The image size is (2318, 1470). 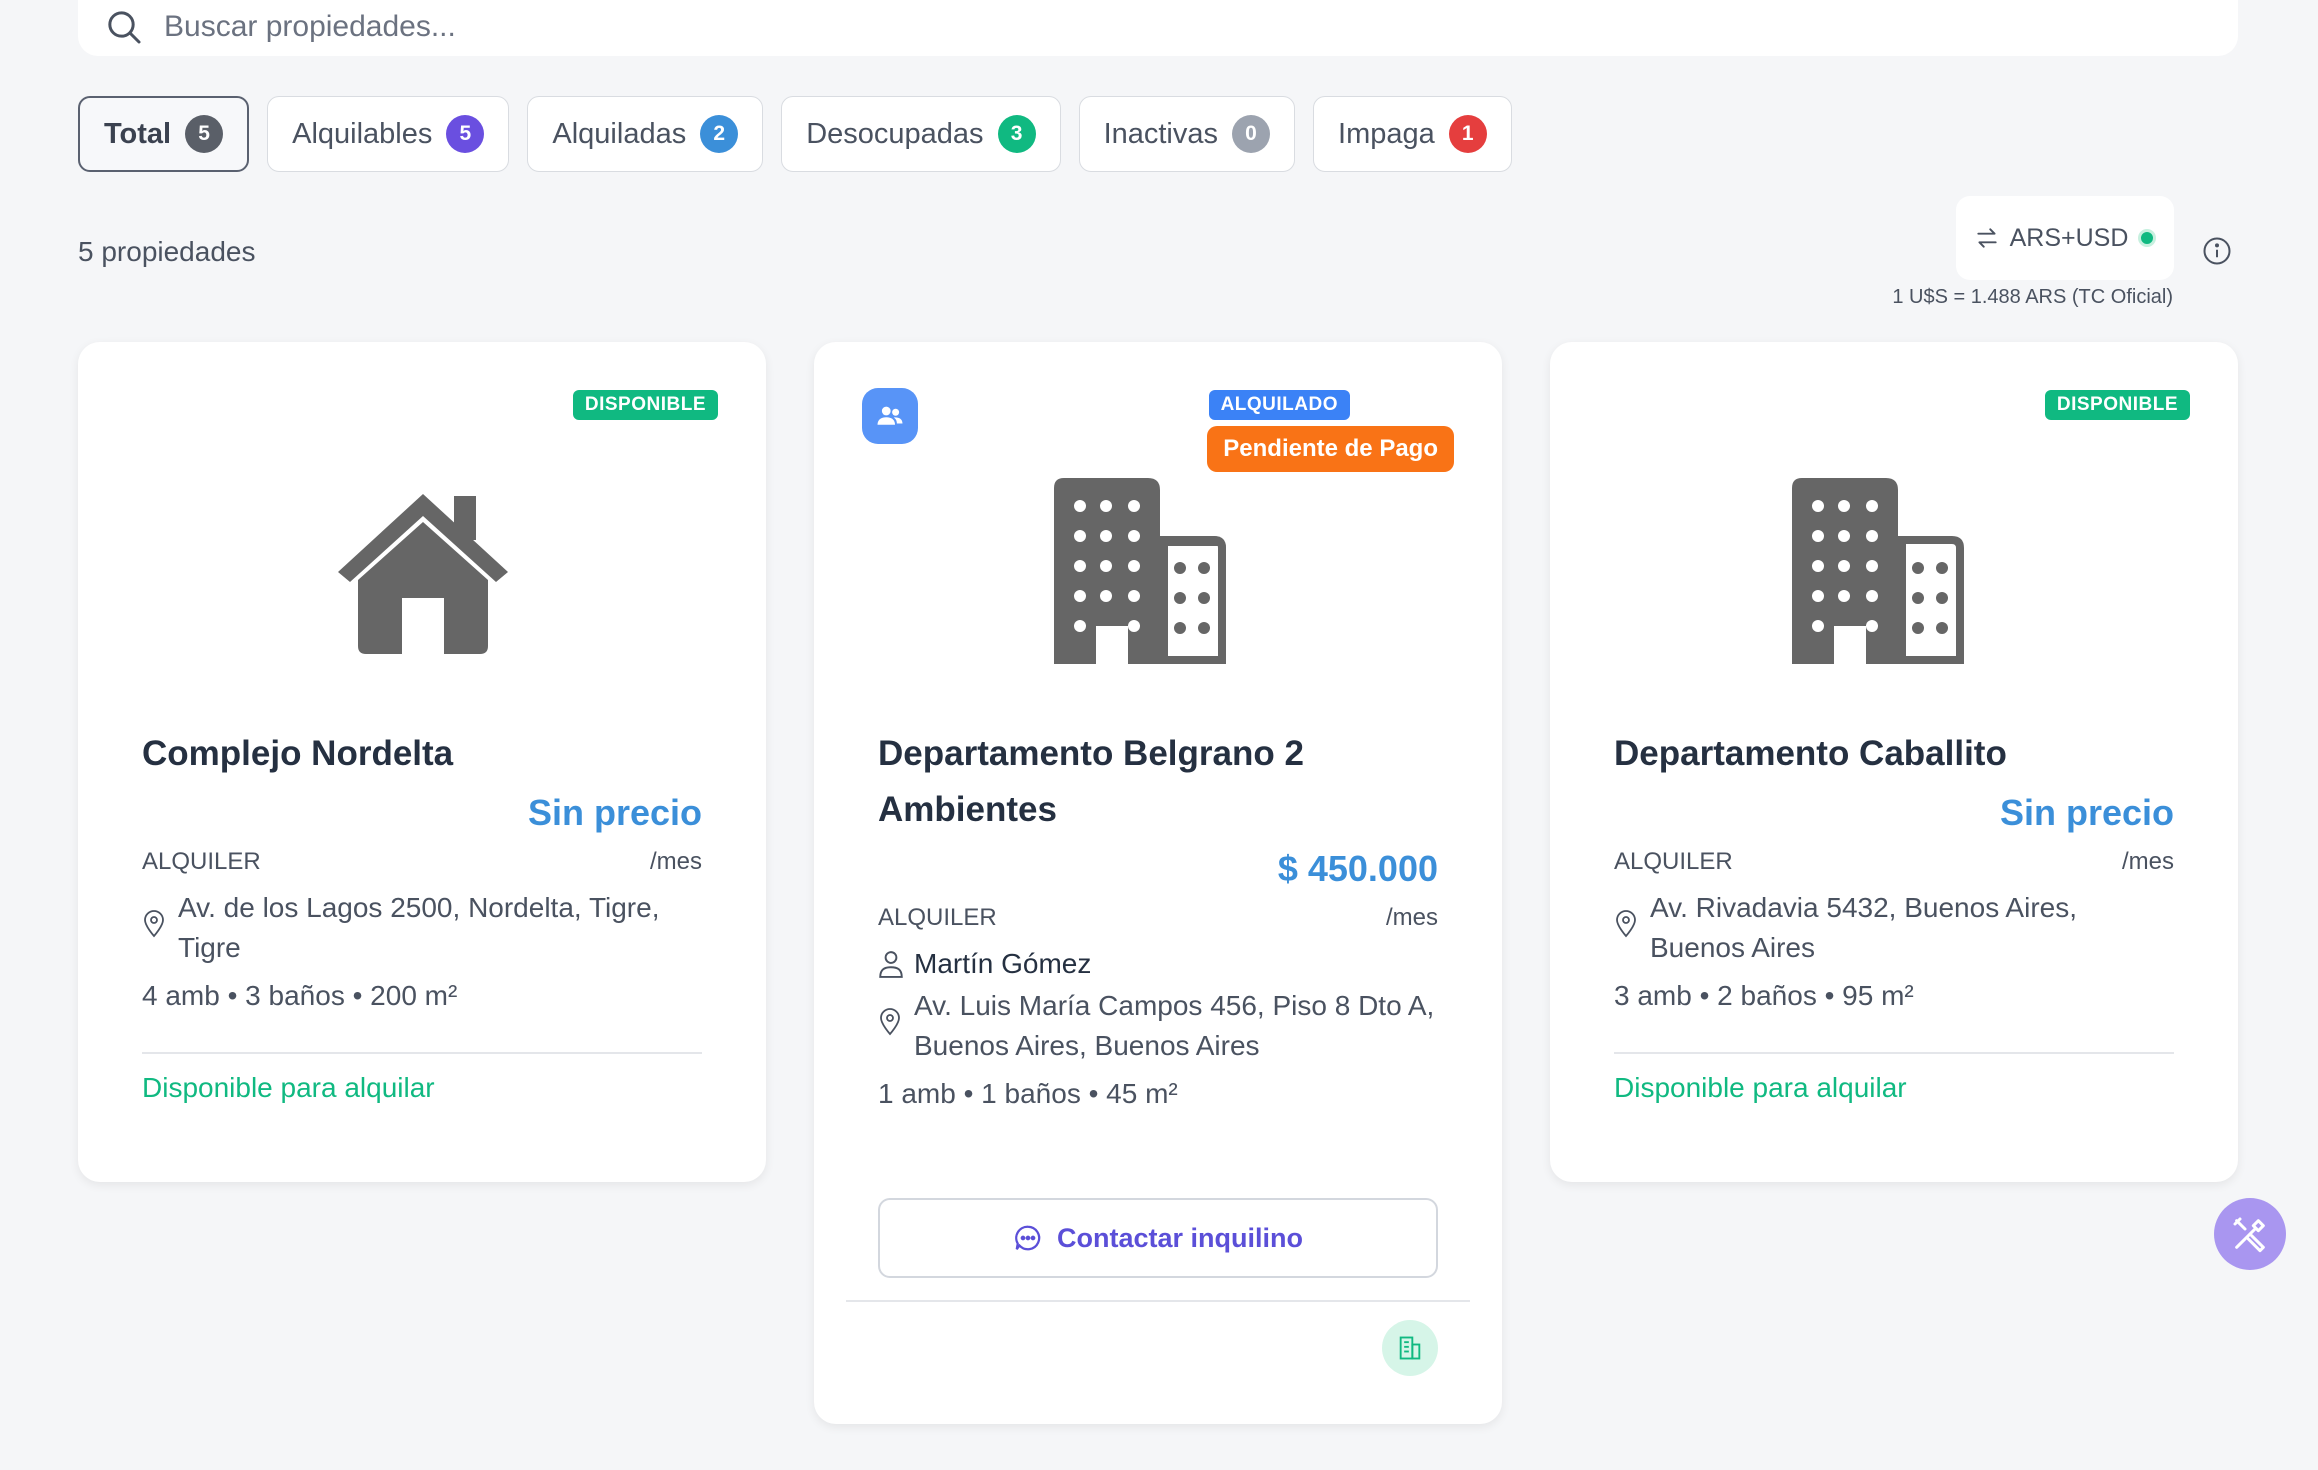 What do you see at coordinates (300, 995) in the screenshot?
I see `property-specs: 4 amb • 3 baños • 200 m²` at bounding box center [300, 995].